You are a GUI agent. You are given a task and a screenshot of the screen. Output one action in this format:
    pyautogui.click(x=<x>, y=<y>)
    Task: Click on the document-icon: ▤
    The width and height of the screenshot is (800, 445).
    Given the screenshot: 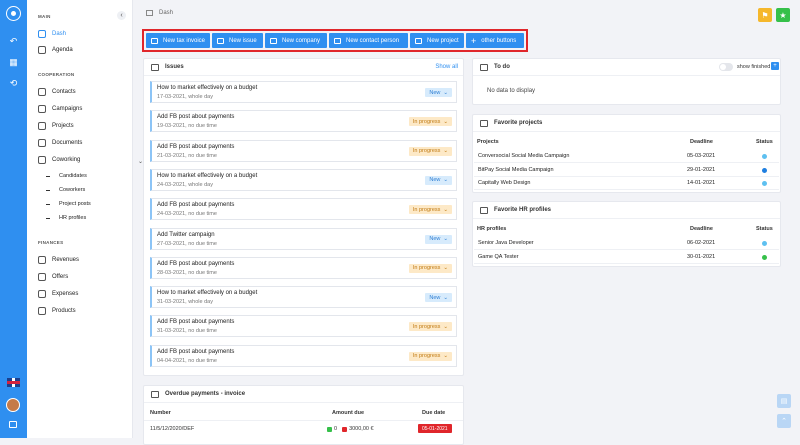 What is the action you would take?
    pyautogui.click(x=784, y=401)
    